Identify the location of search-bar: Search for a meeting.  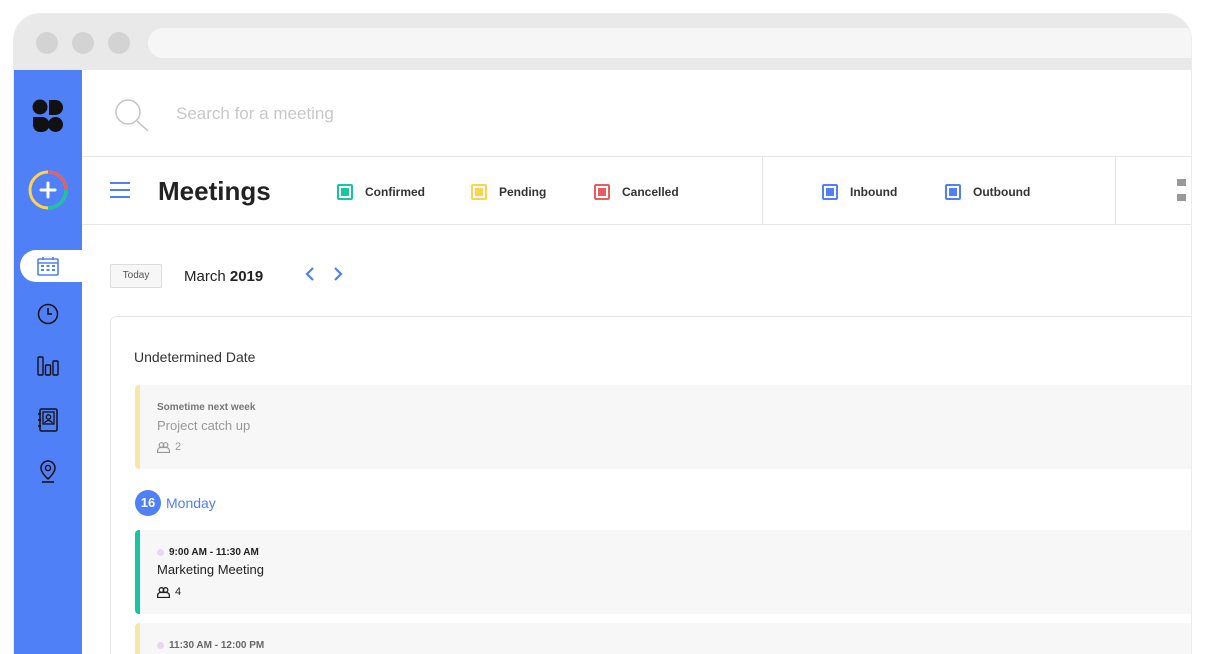
(636, 113).